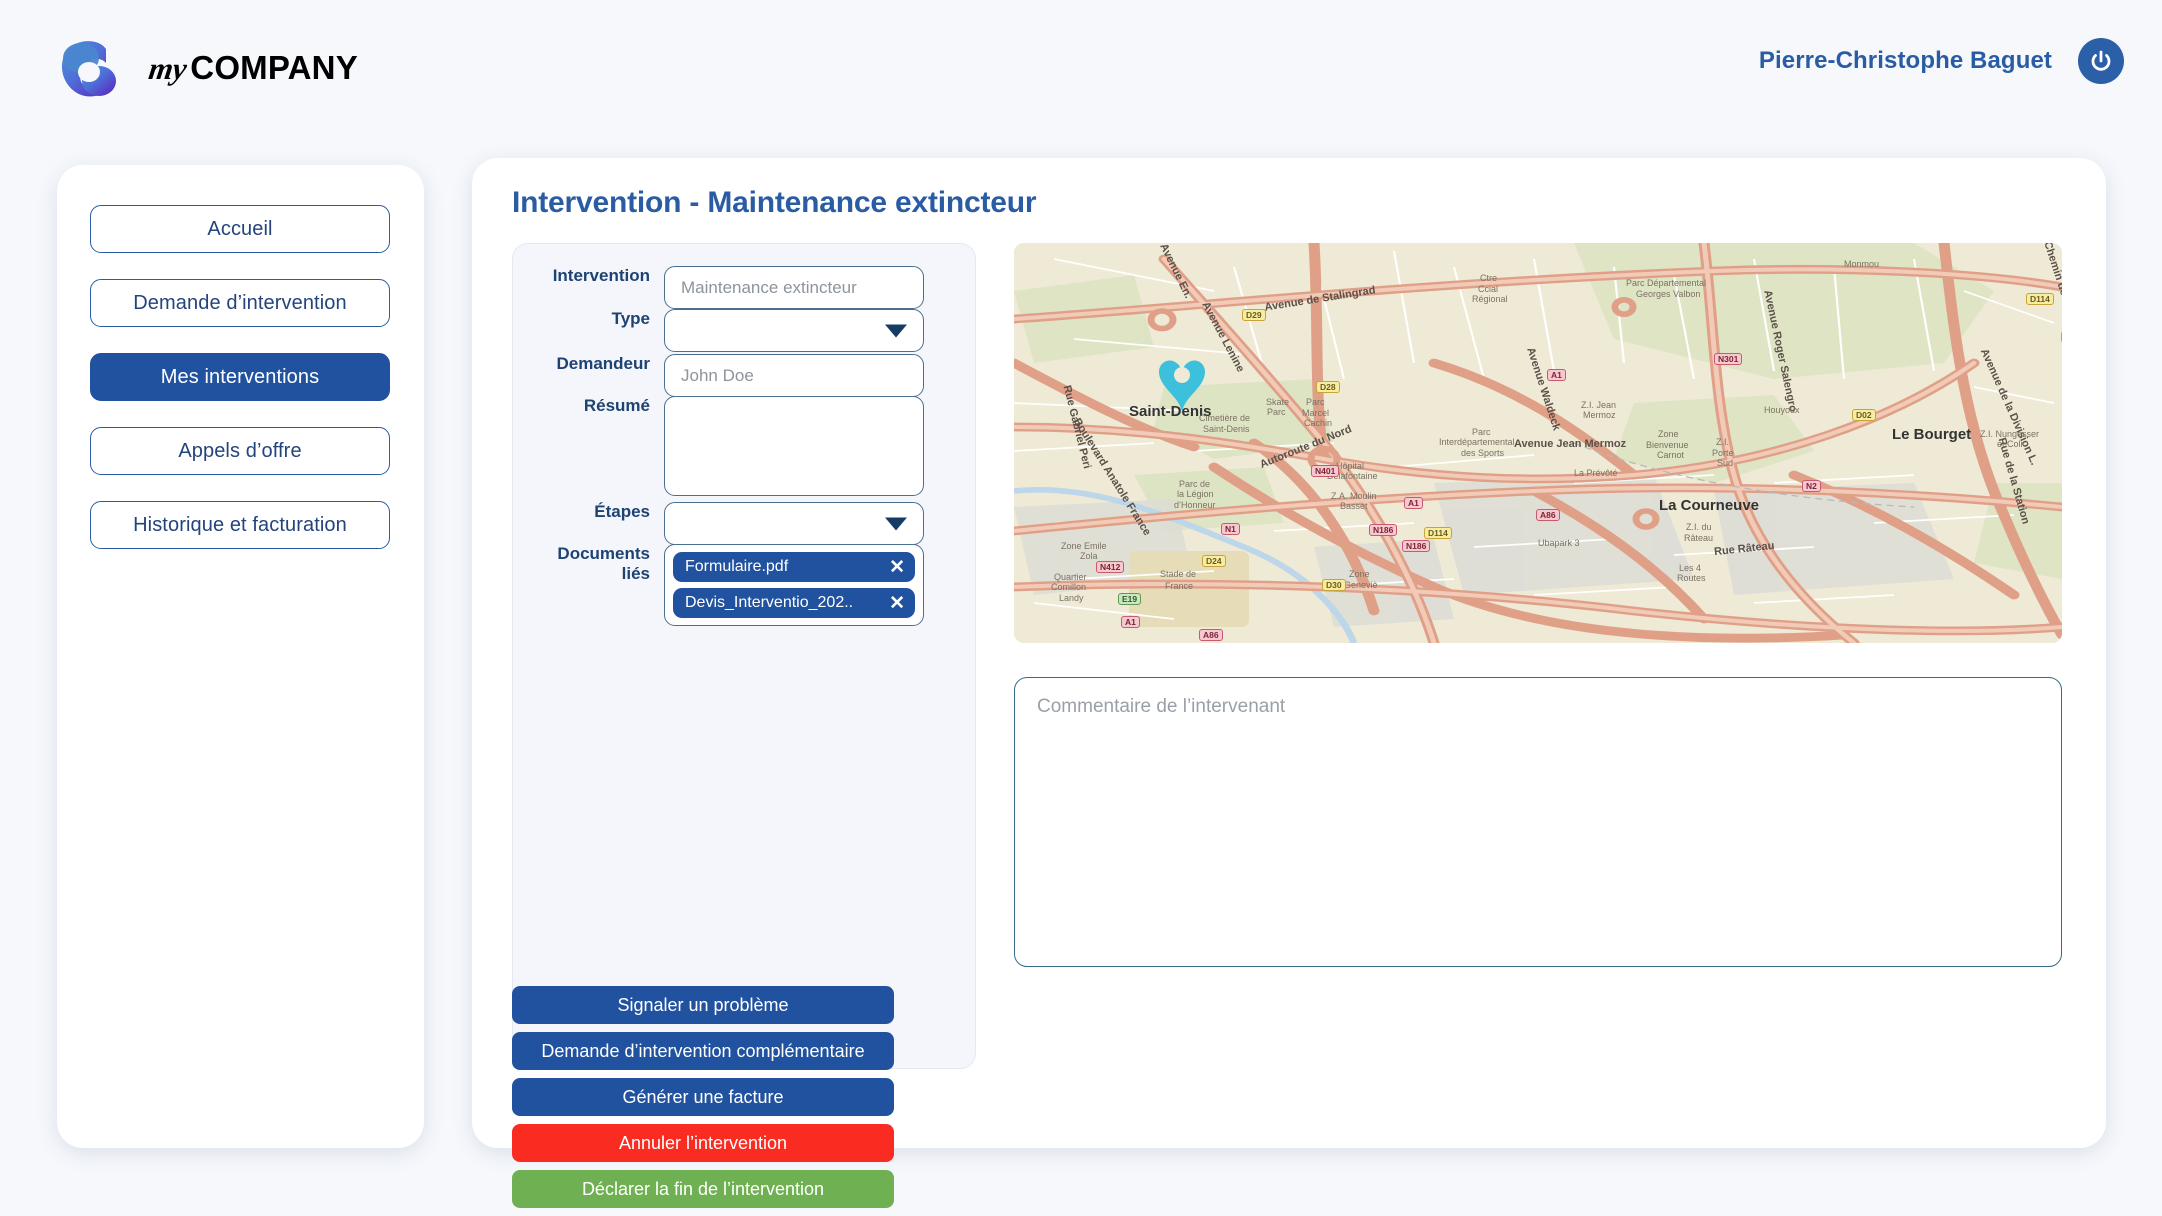 This screenshot has width=2162, height=1216. Describe the element at coordinates (603, 563) in the screenshot. I see `field-label-5: Documents liés` at that location.